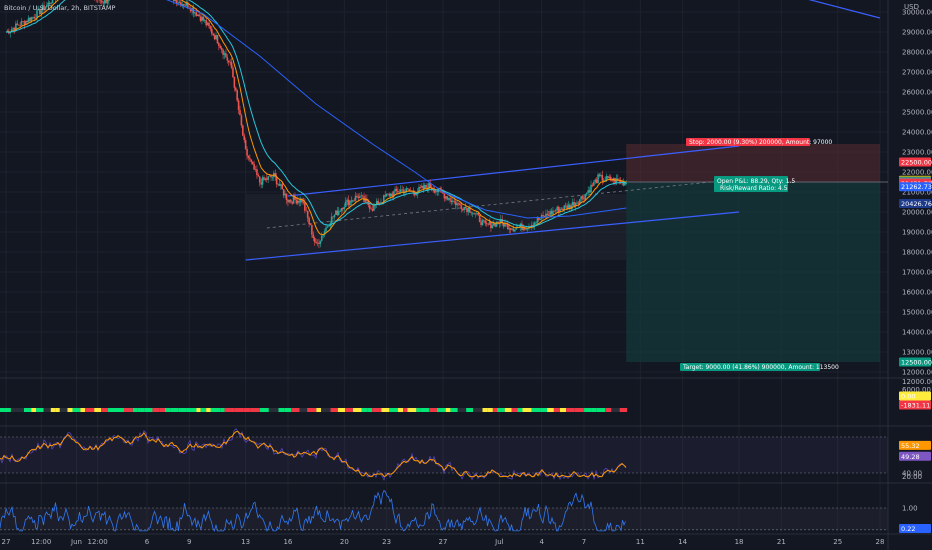 The width and height of the screenshot is (932, 550). What do you see at coordinates (917, 93) in the screenshot?
I see `price-tick-label: 26000.00` at bounding box center [917, 93].